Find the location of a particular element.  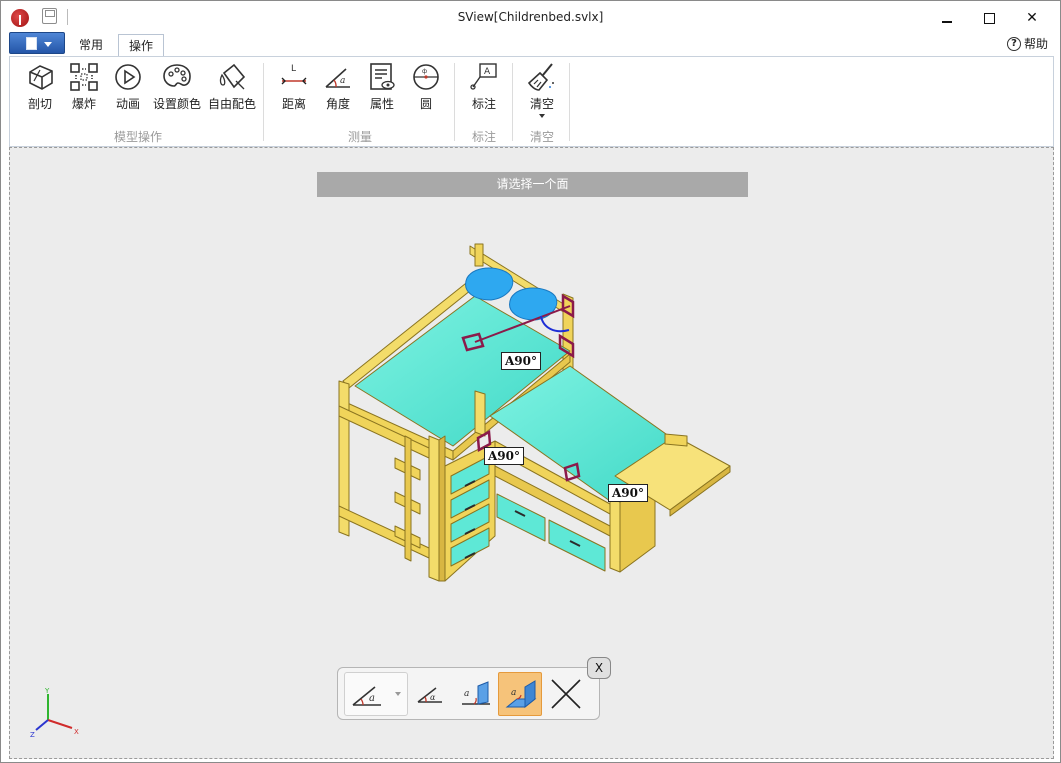

group-label-measure: 测量 is located at coordinates (359, 137).